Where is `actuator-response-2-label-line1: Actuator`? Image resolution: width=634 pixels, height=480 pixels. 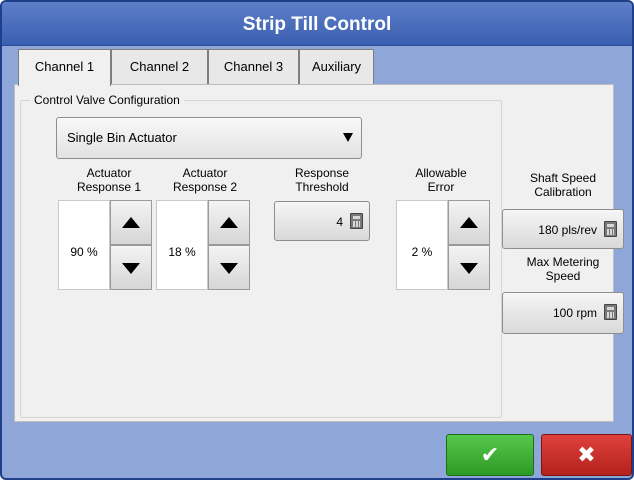
actuator-response-2-label-line1: Actuator is located at coordinates (205, 173).